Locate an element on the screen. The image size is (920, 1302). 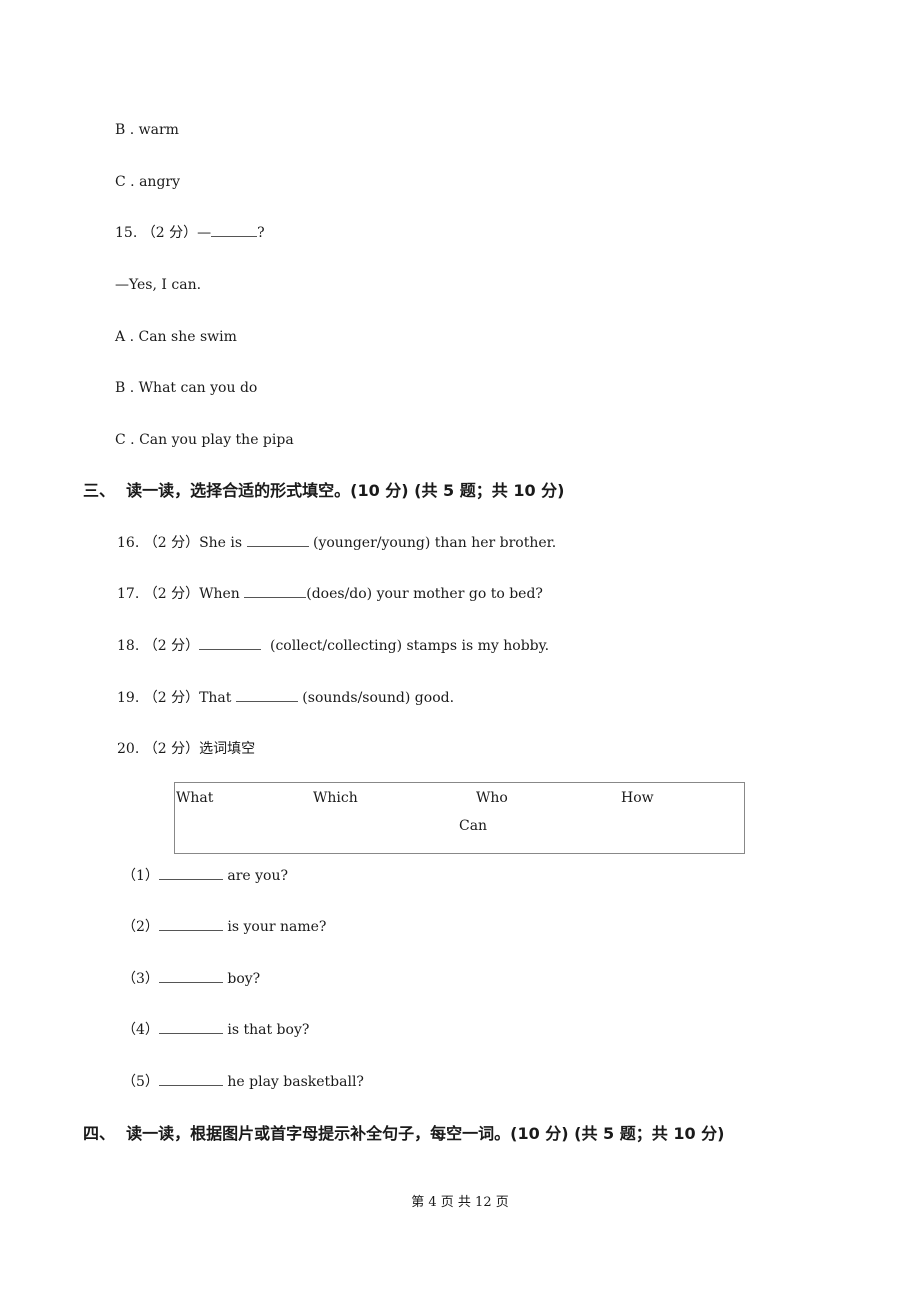
option-c: C . Can you play the pipa is located at coordinates (204, 440).